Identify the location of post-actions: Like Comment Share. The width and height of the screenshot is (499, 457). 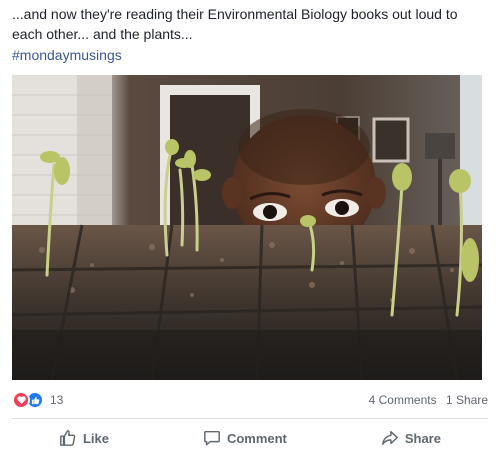
(250, 438).